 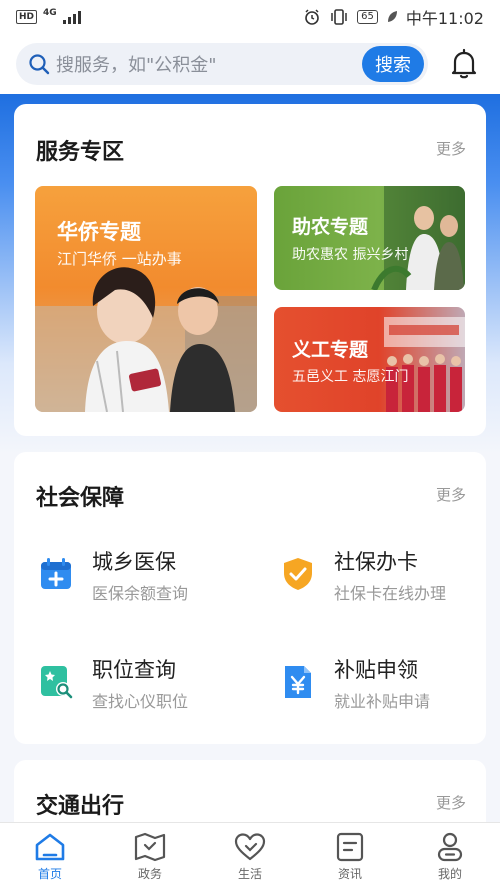 I want to click on tab-life: 生活, so click(x=250, y=855).